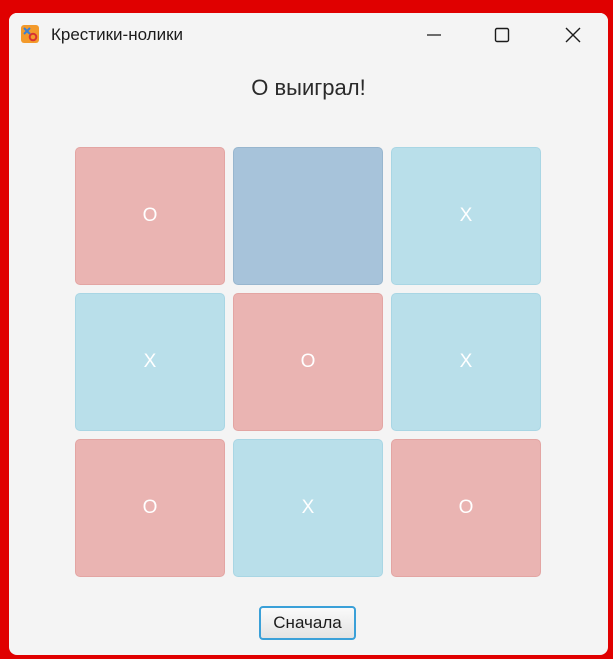 The height and width of the screenshot is (659, 613). I want to click on game-status: O выиграл!, so click(308, 87).